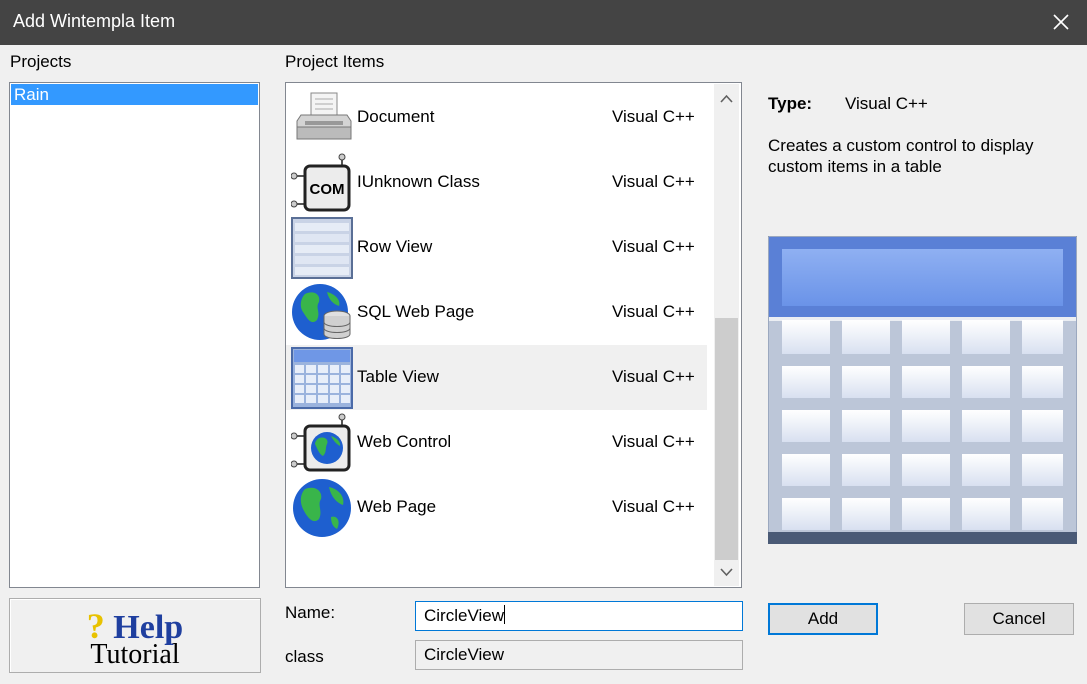 The image size is (1087, 684). I want to click on list-item-web-page: Web Page Visual C++, so click(496, 507).